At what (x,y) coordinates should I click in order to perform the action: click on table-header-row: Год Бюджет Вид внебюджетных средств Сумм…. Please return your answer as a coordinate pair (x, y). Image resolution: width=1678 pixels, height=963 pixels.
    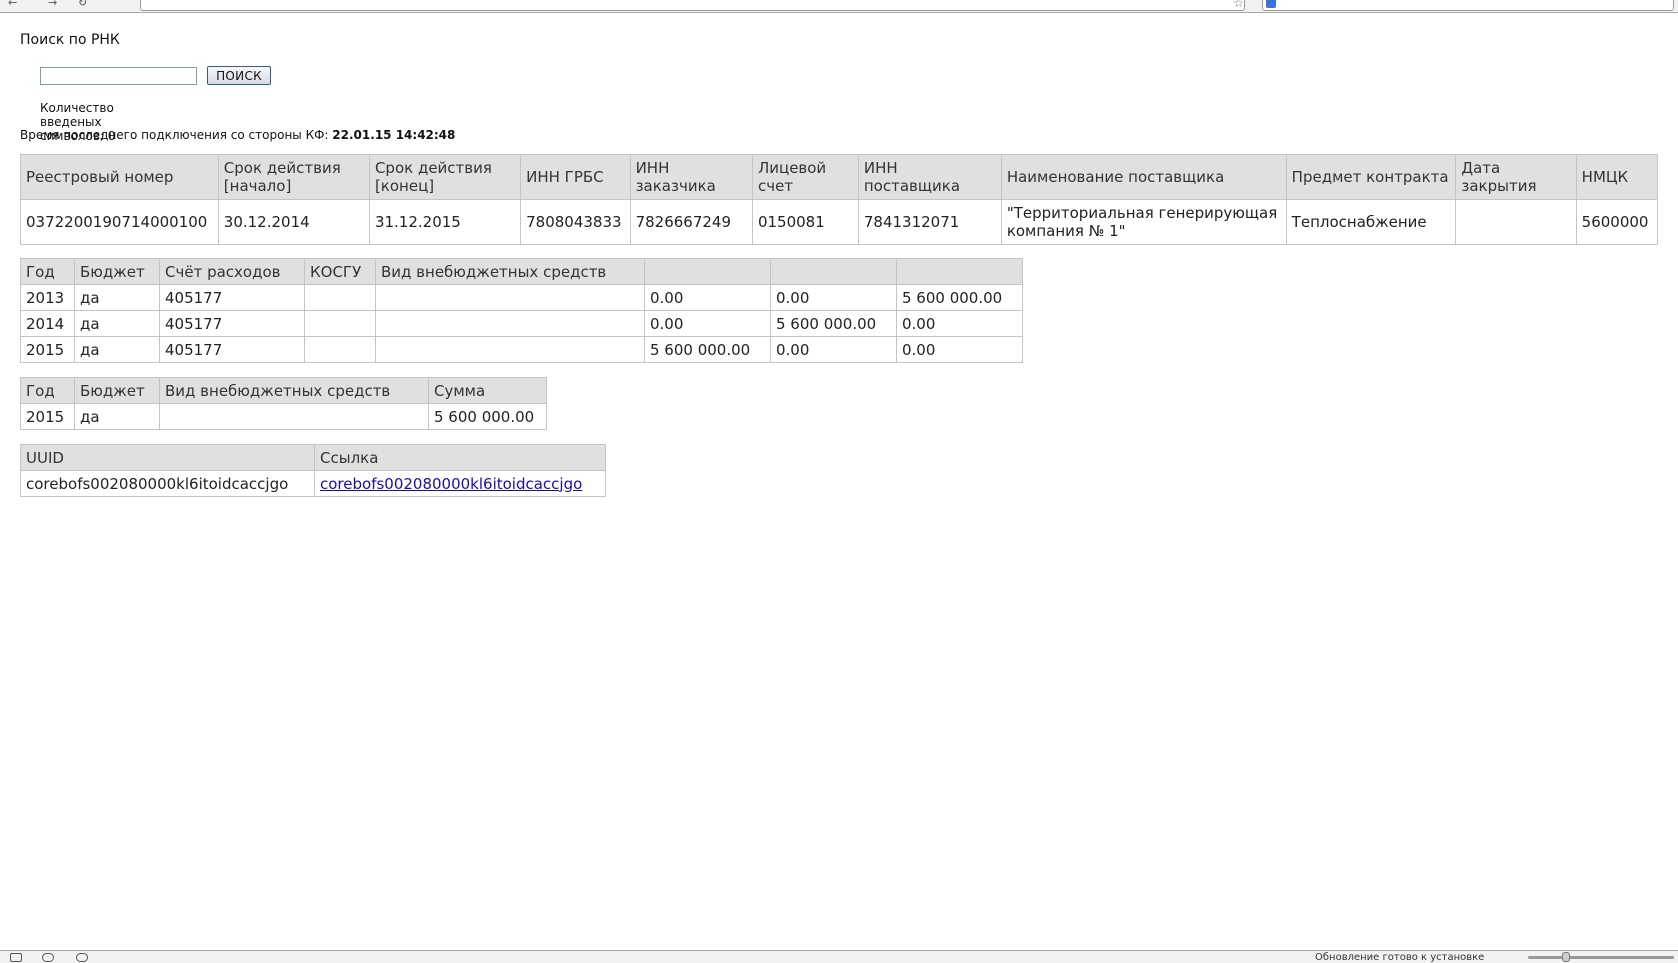
    Looking at the image, I should click on (283, 390).